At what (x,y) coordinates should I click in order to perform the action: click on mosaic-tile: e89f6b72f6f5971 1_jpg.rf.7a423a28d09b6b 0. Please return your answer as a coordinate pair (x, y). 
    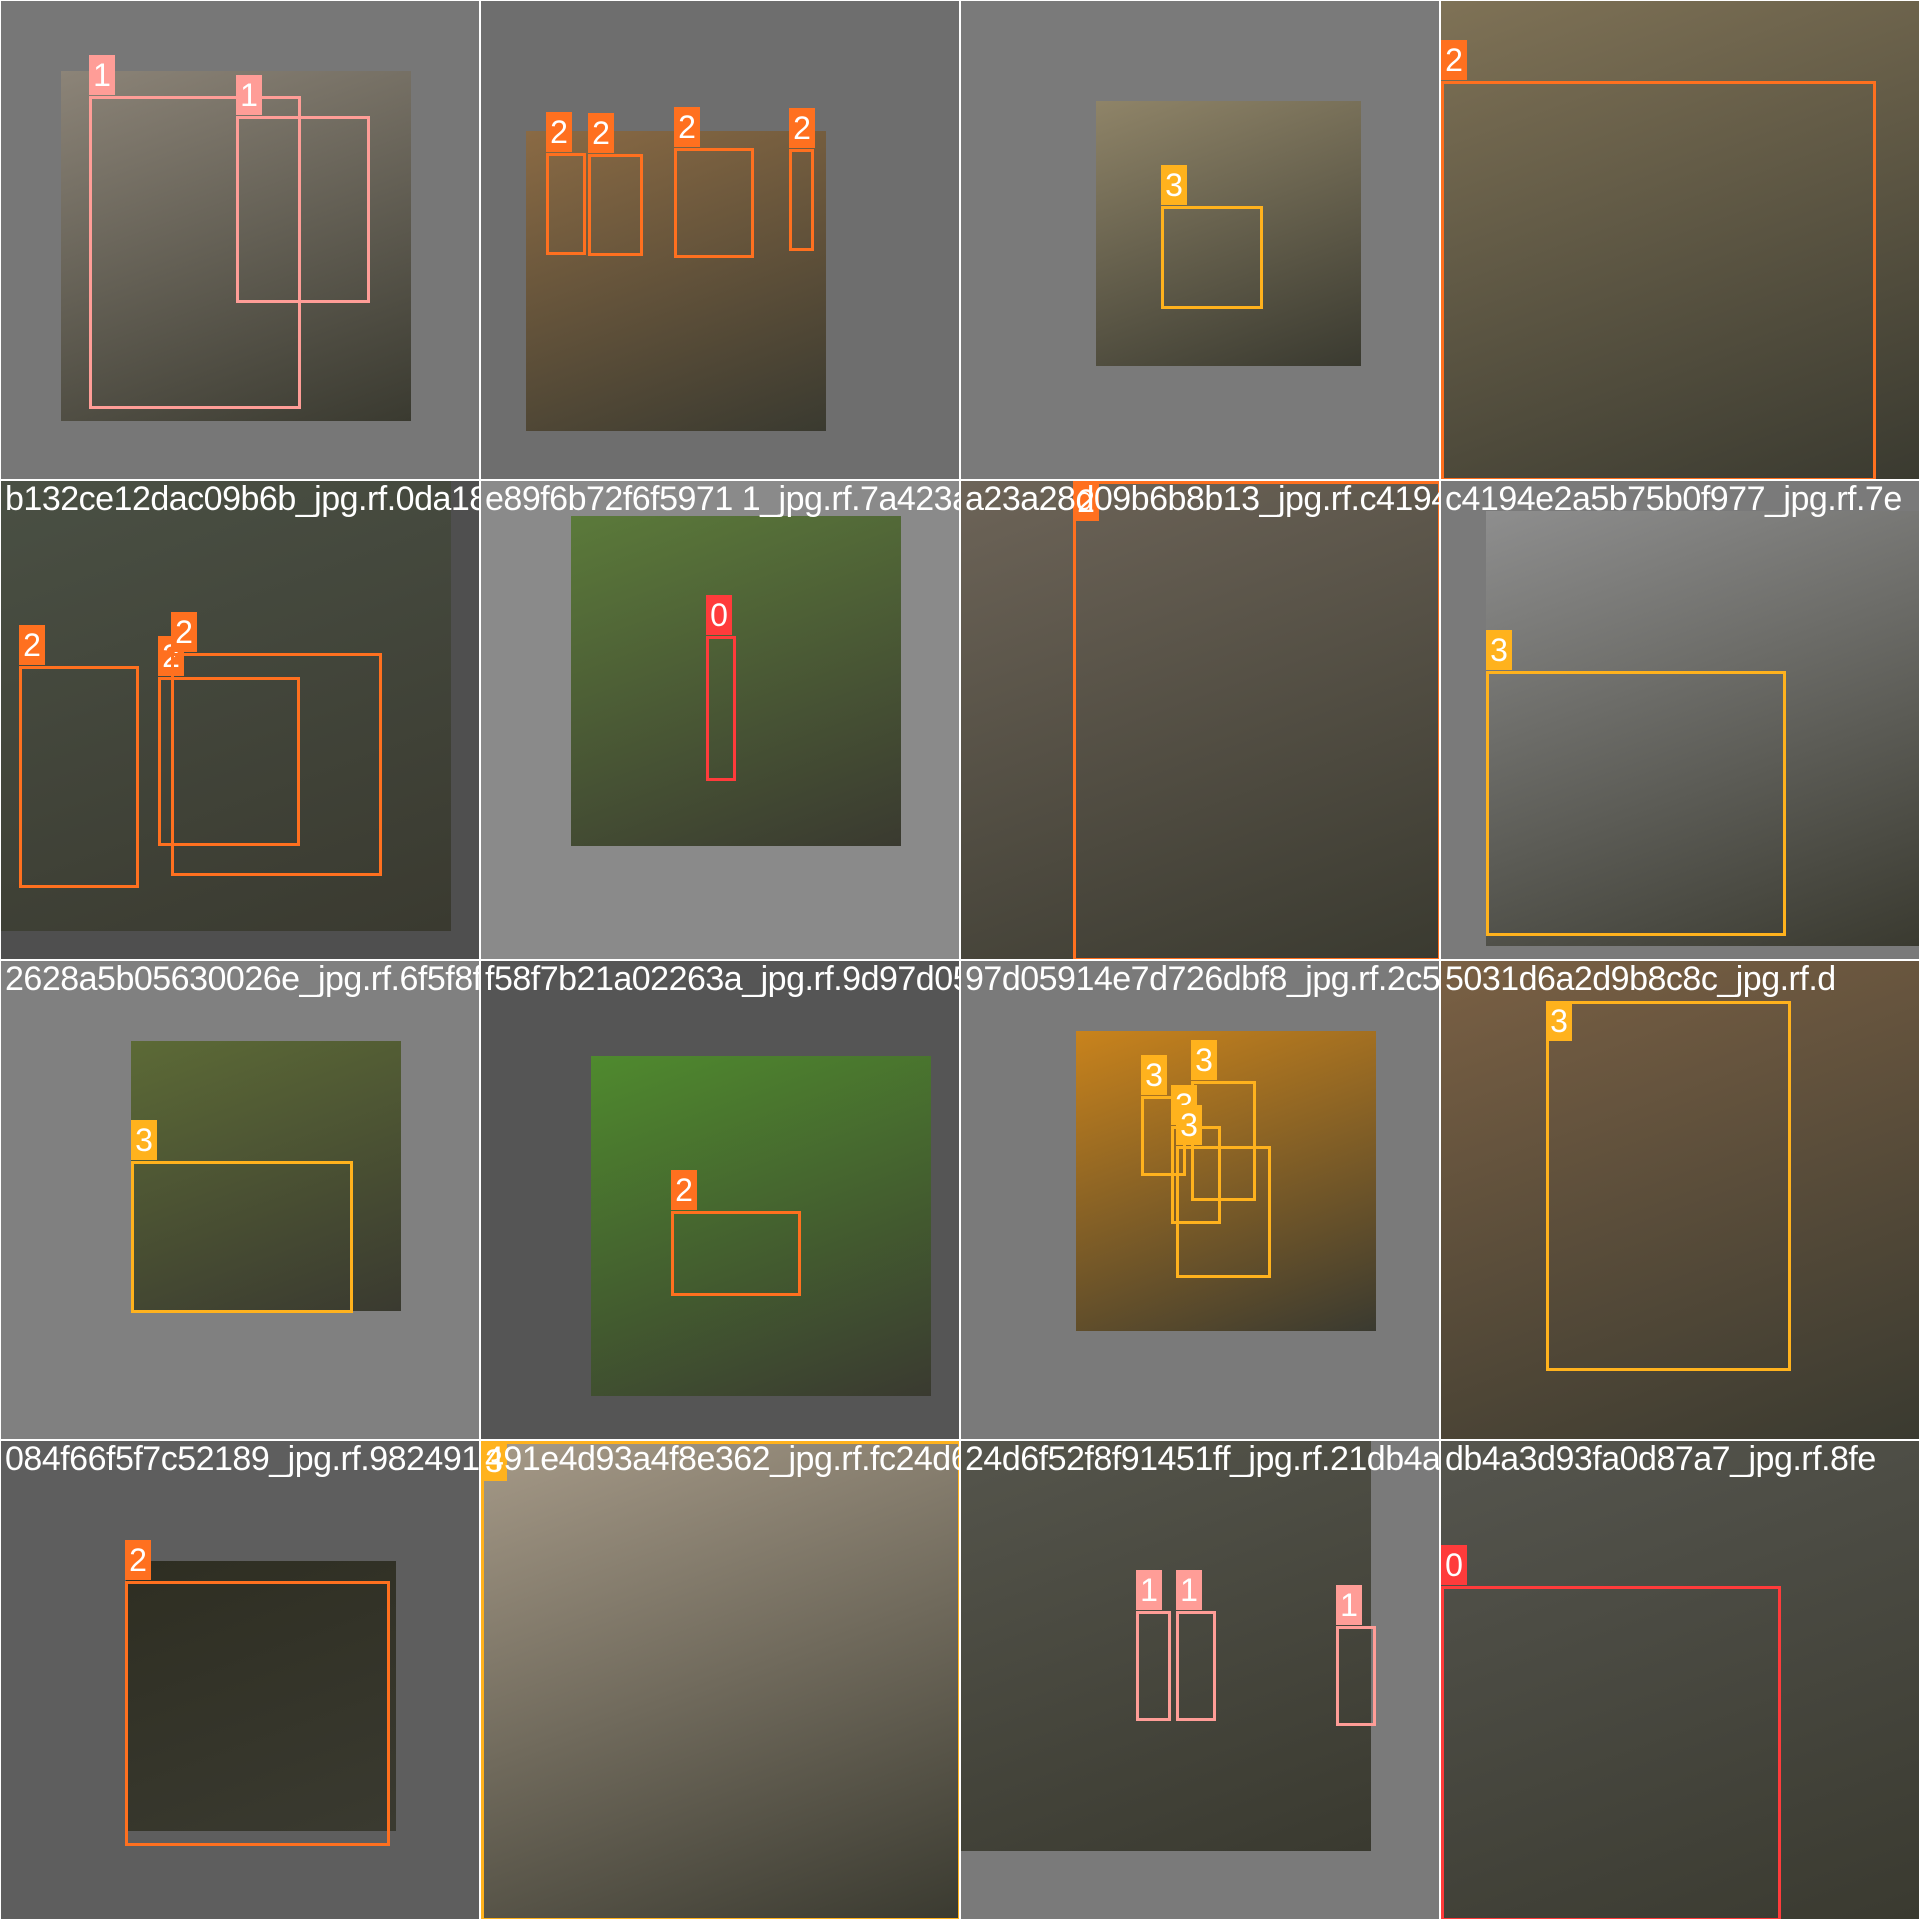
    Looking at the image, I should click on (720, 720).